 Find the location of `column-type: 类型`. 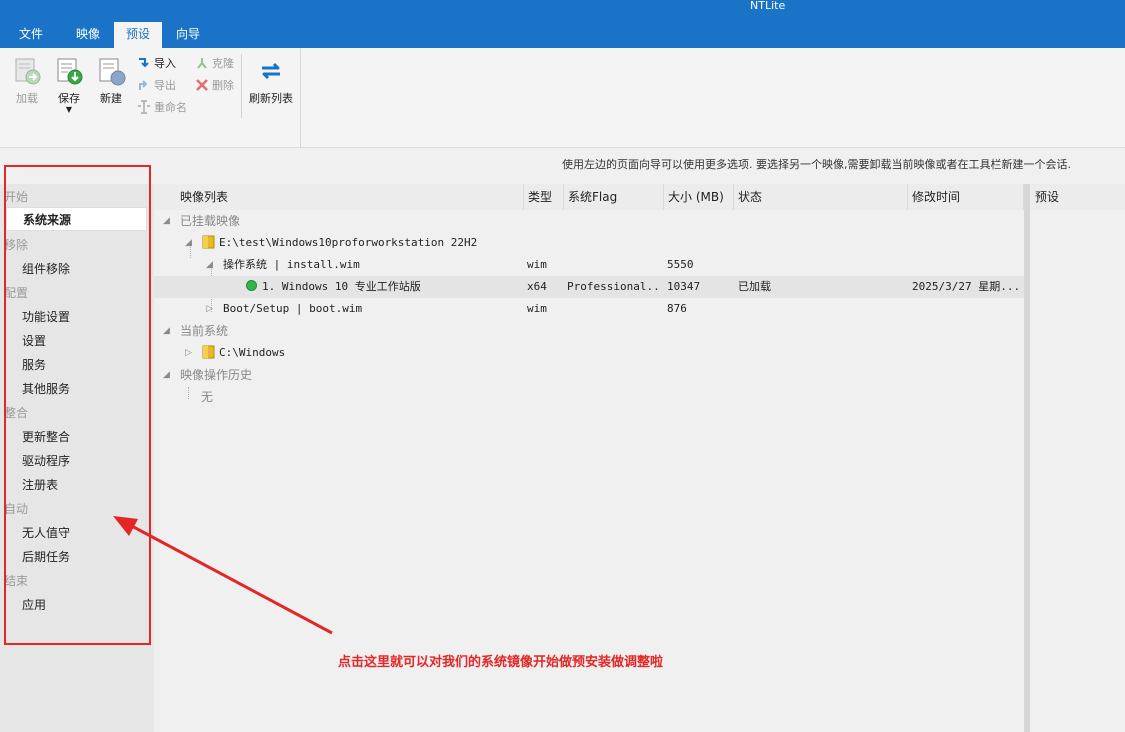

column-type: 类型 is located at coordinates (544, 197).